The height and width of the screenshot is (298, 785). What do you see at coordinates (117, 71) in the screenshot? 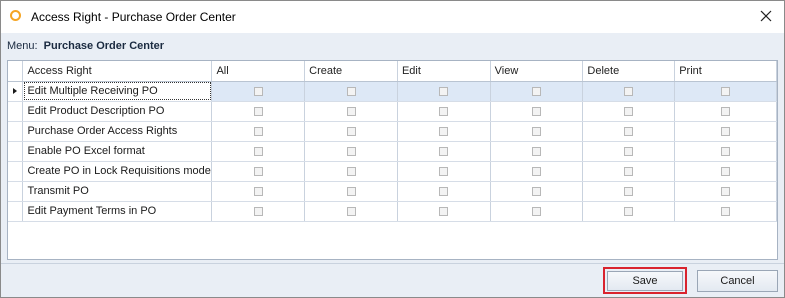
I see `column-header-access-right: Access Right` at bounding box center [117, 71].